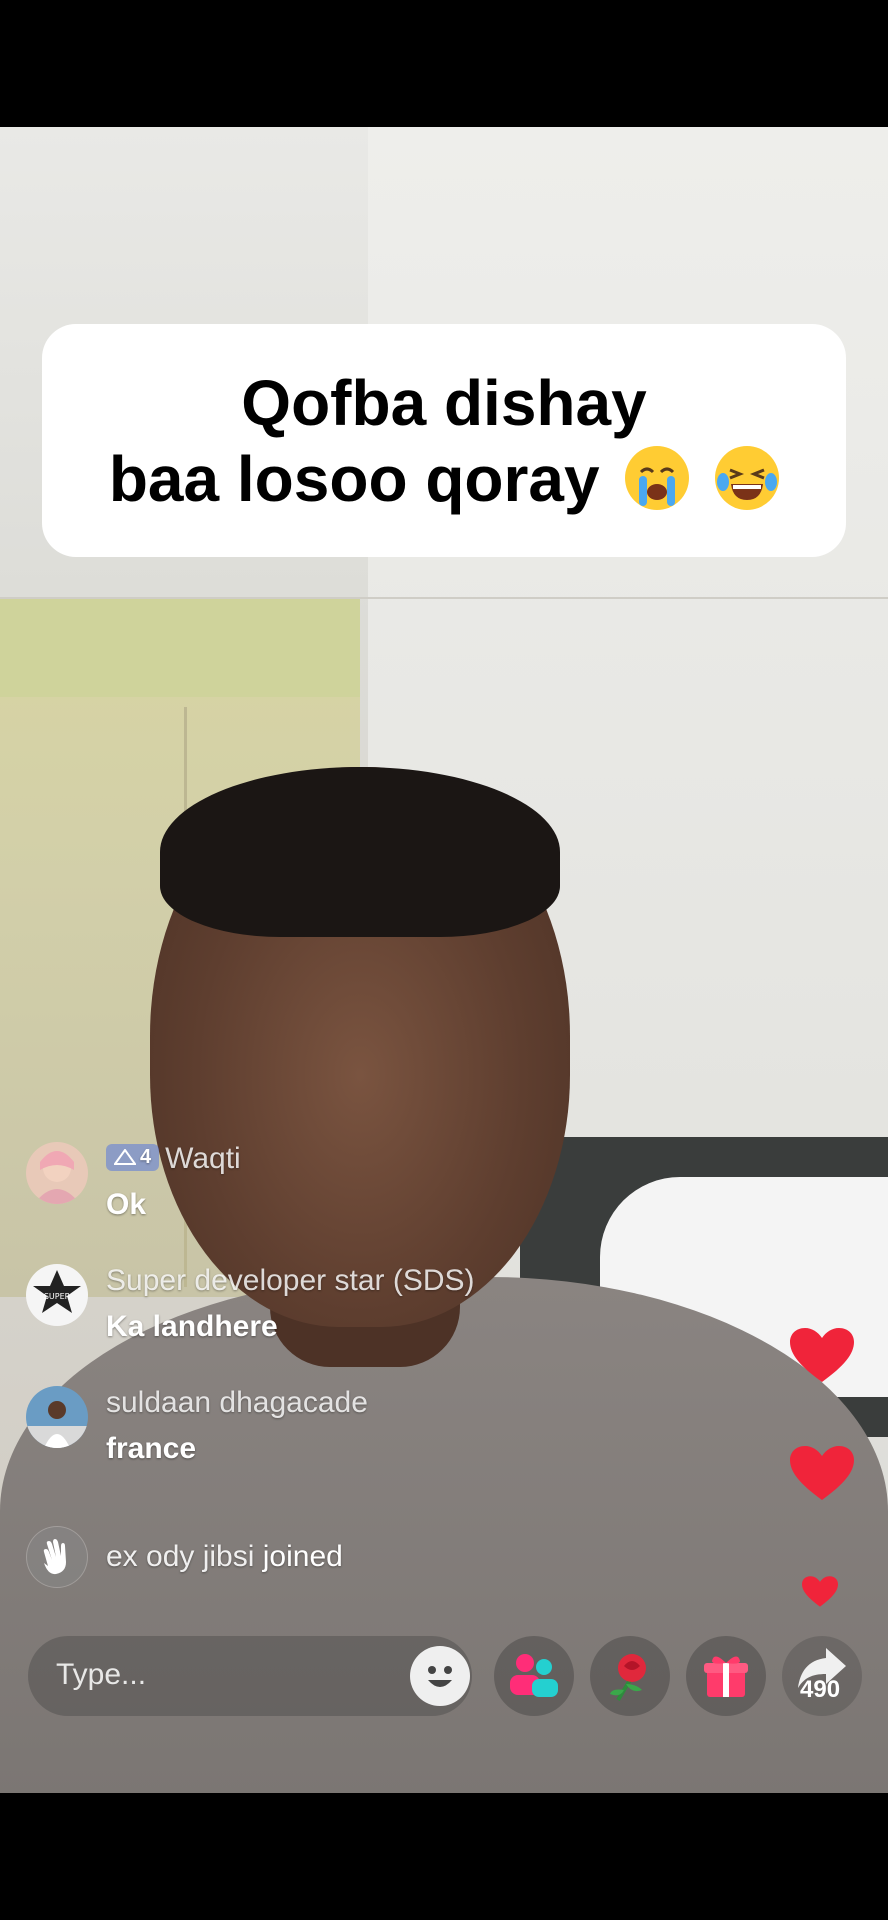 This screenshot has height=1920, width=888. I want to click on chat-username: 4 Waqti, so click(173, 1159).